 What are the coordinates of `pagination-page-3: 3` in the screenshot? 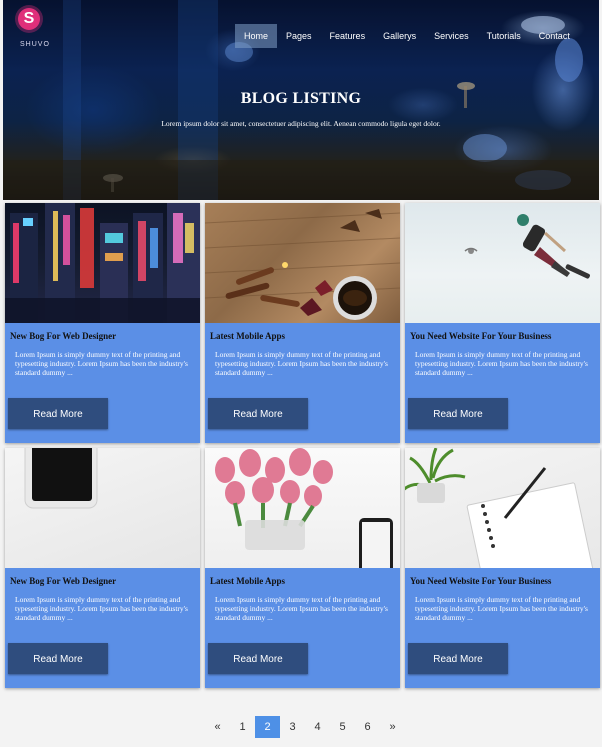 It's located at (292, 727).